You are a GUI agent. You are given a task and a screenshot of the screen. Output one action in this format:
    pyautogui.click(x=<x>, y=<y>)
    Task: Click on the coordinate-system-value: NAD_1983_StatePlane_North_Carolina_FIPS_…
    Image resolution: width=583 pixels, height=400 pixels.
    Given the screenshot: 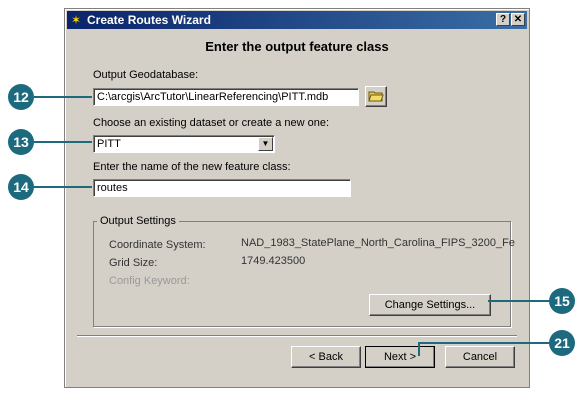 What is the action you would take?
    pyautogui.click(x=378, y=243)
    